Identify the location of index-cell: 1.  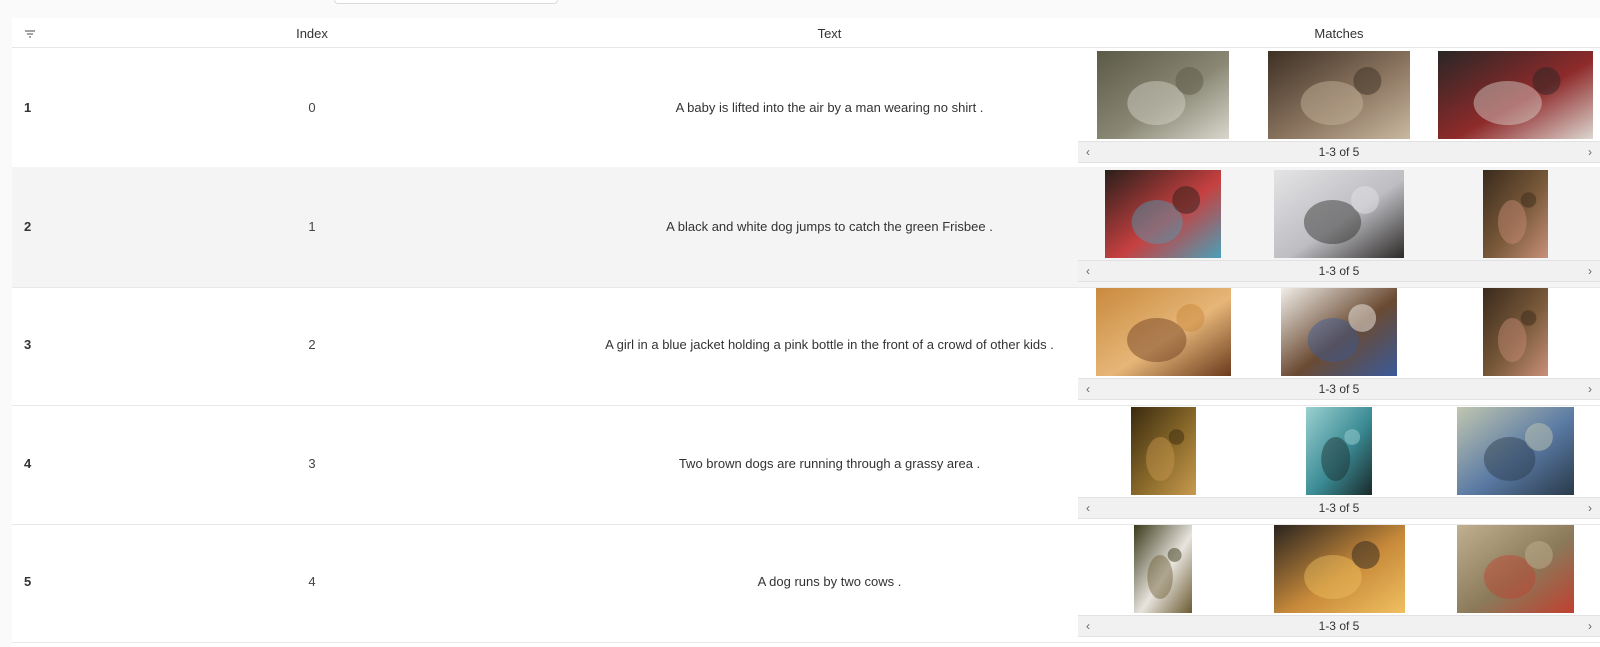
(312, 226).